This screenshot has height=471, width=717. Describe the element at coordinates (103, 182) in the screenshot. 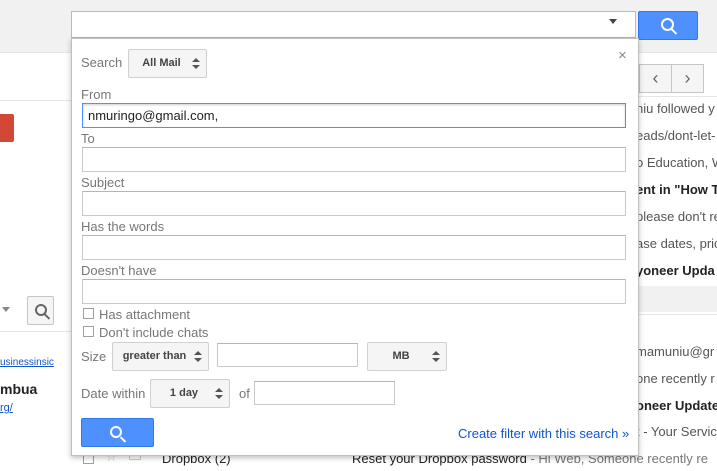

I see `subject-label: Subject` at that location.